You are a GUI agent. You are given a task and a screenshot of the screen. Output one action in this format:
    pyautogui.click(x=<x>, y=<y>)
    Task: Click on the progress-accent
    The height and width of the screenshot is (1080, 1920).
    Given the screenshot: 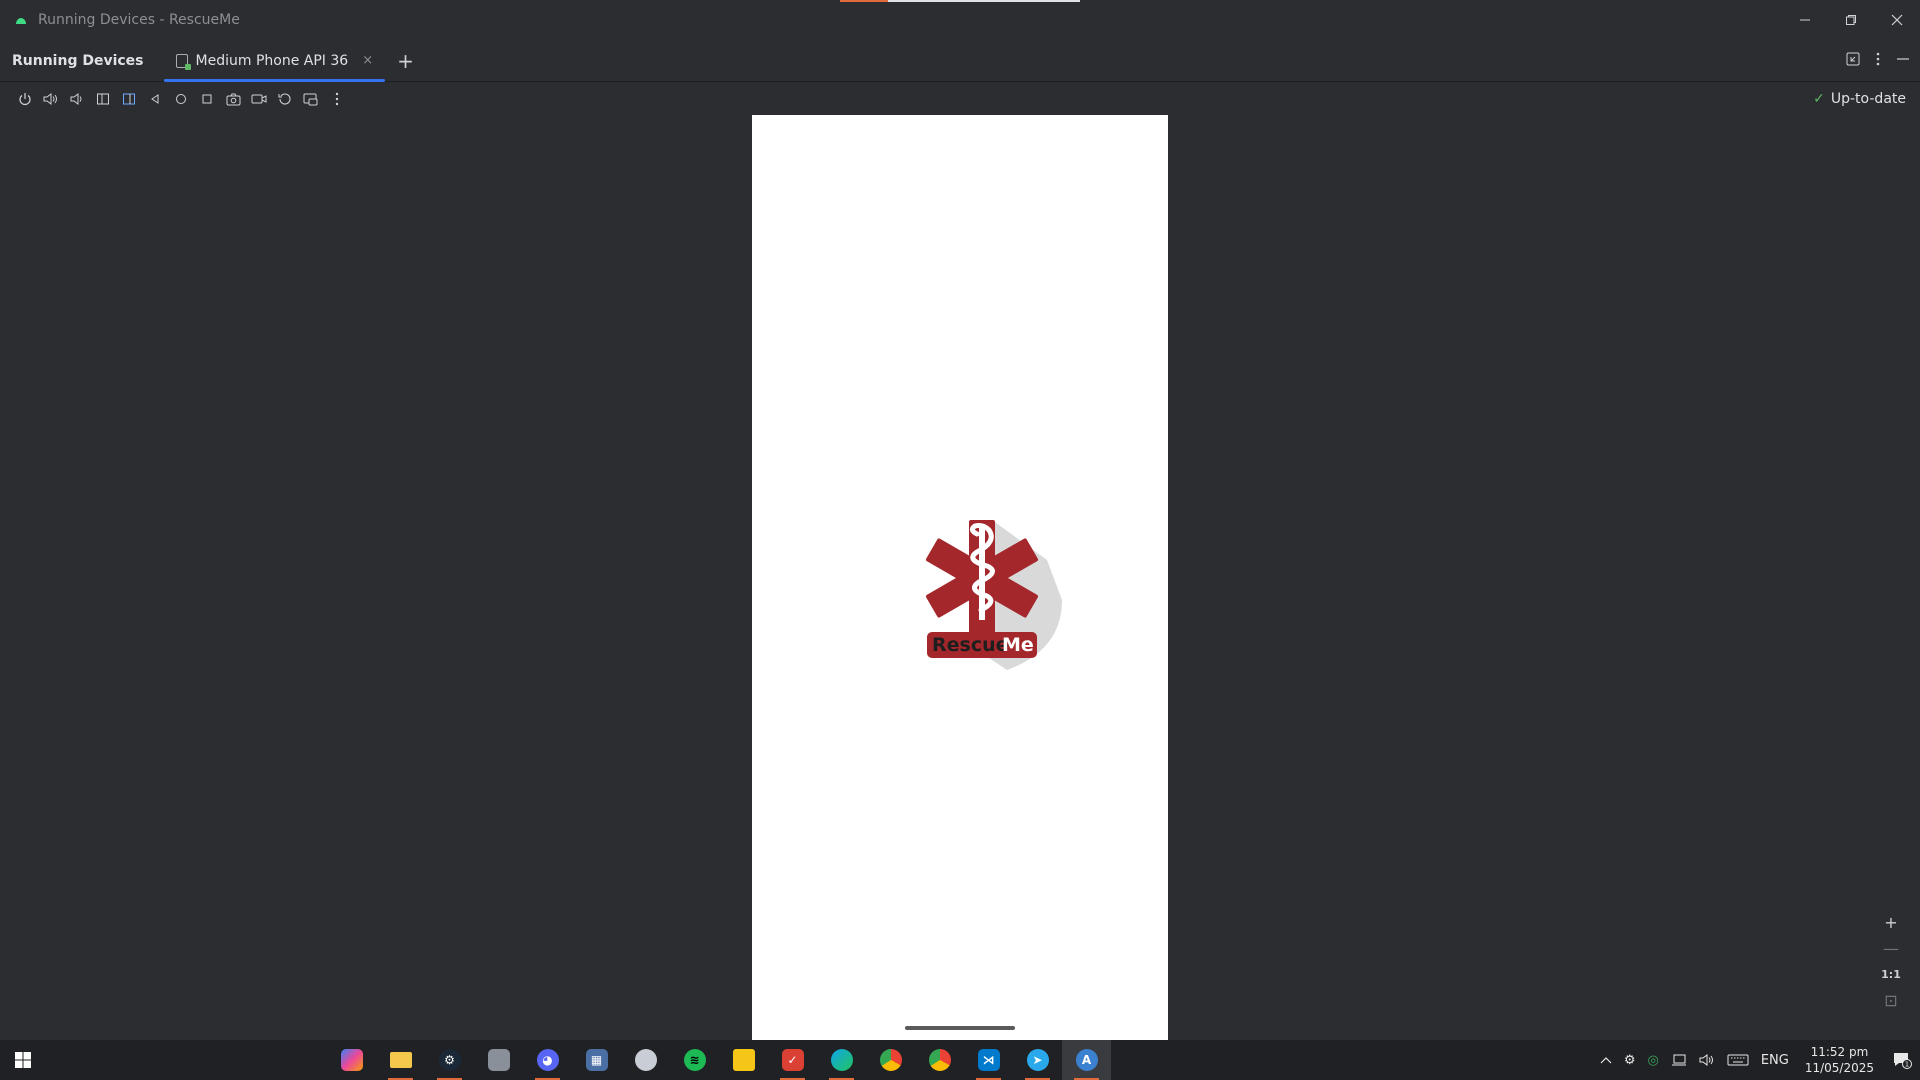 What is the action you would take?
    pyautogui.click(x=864, y=1)
    